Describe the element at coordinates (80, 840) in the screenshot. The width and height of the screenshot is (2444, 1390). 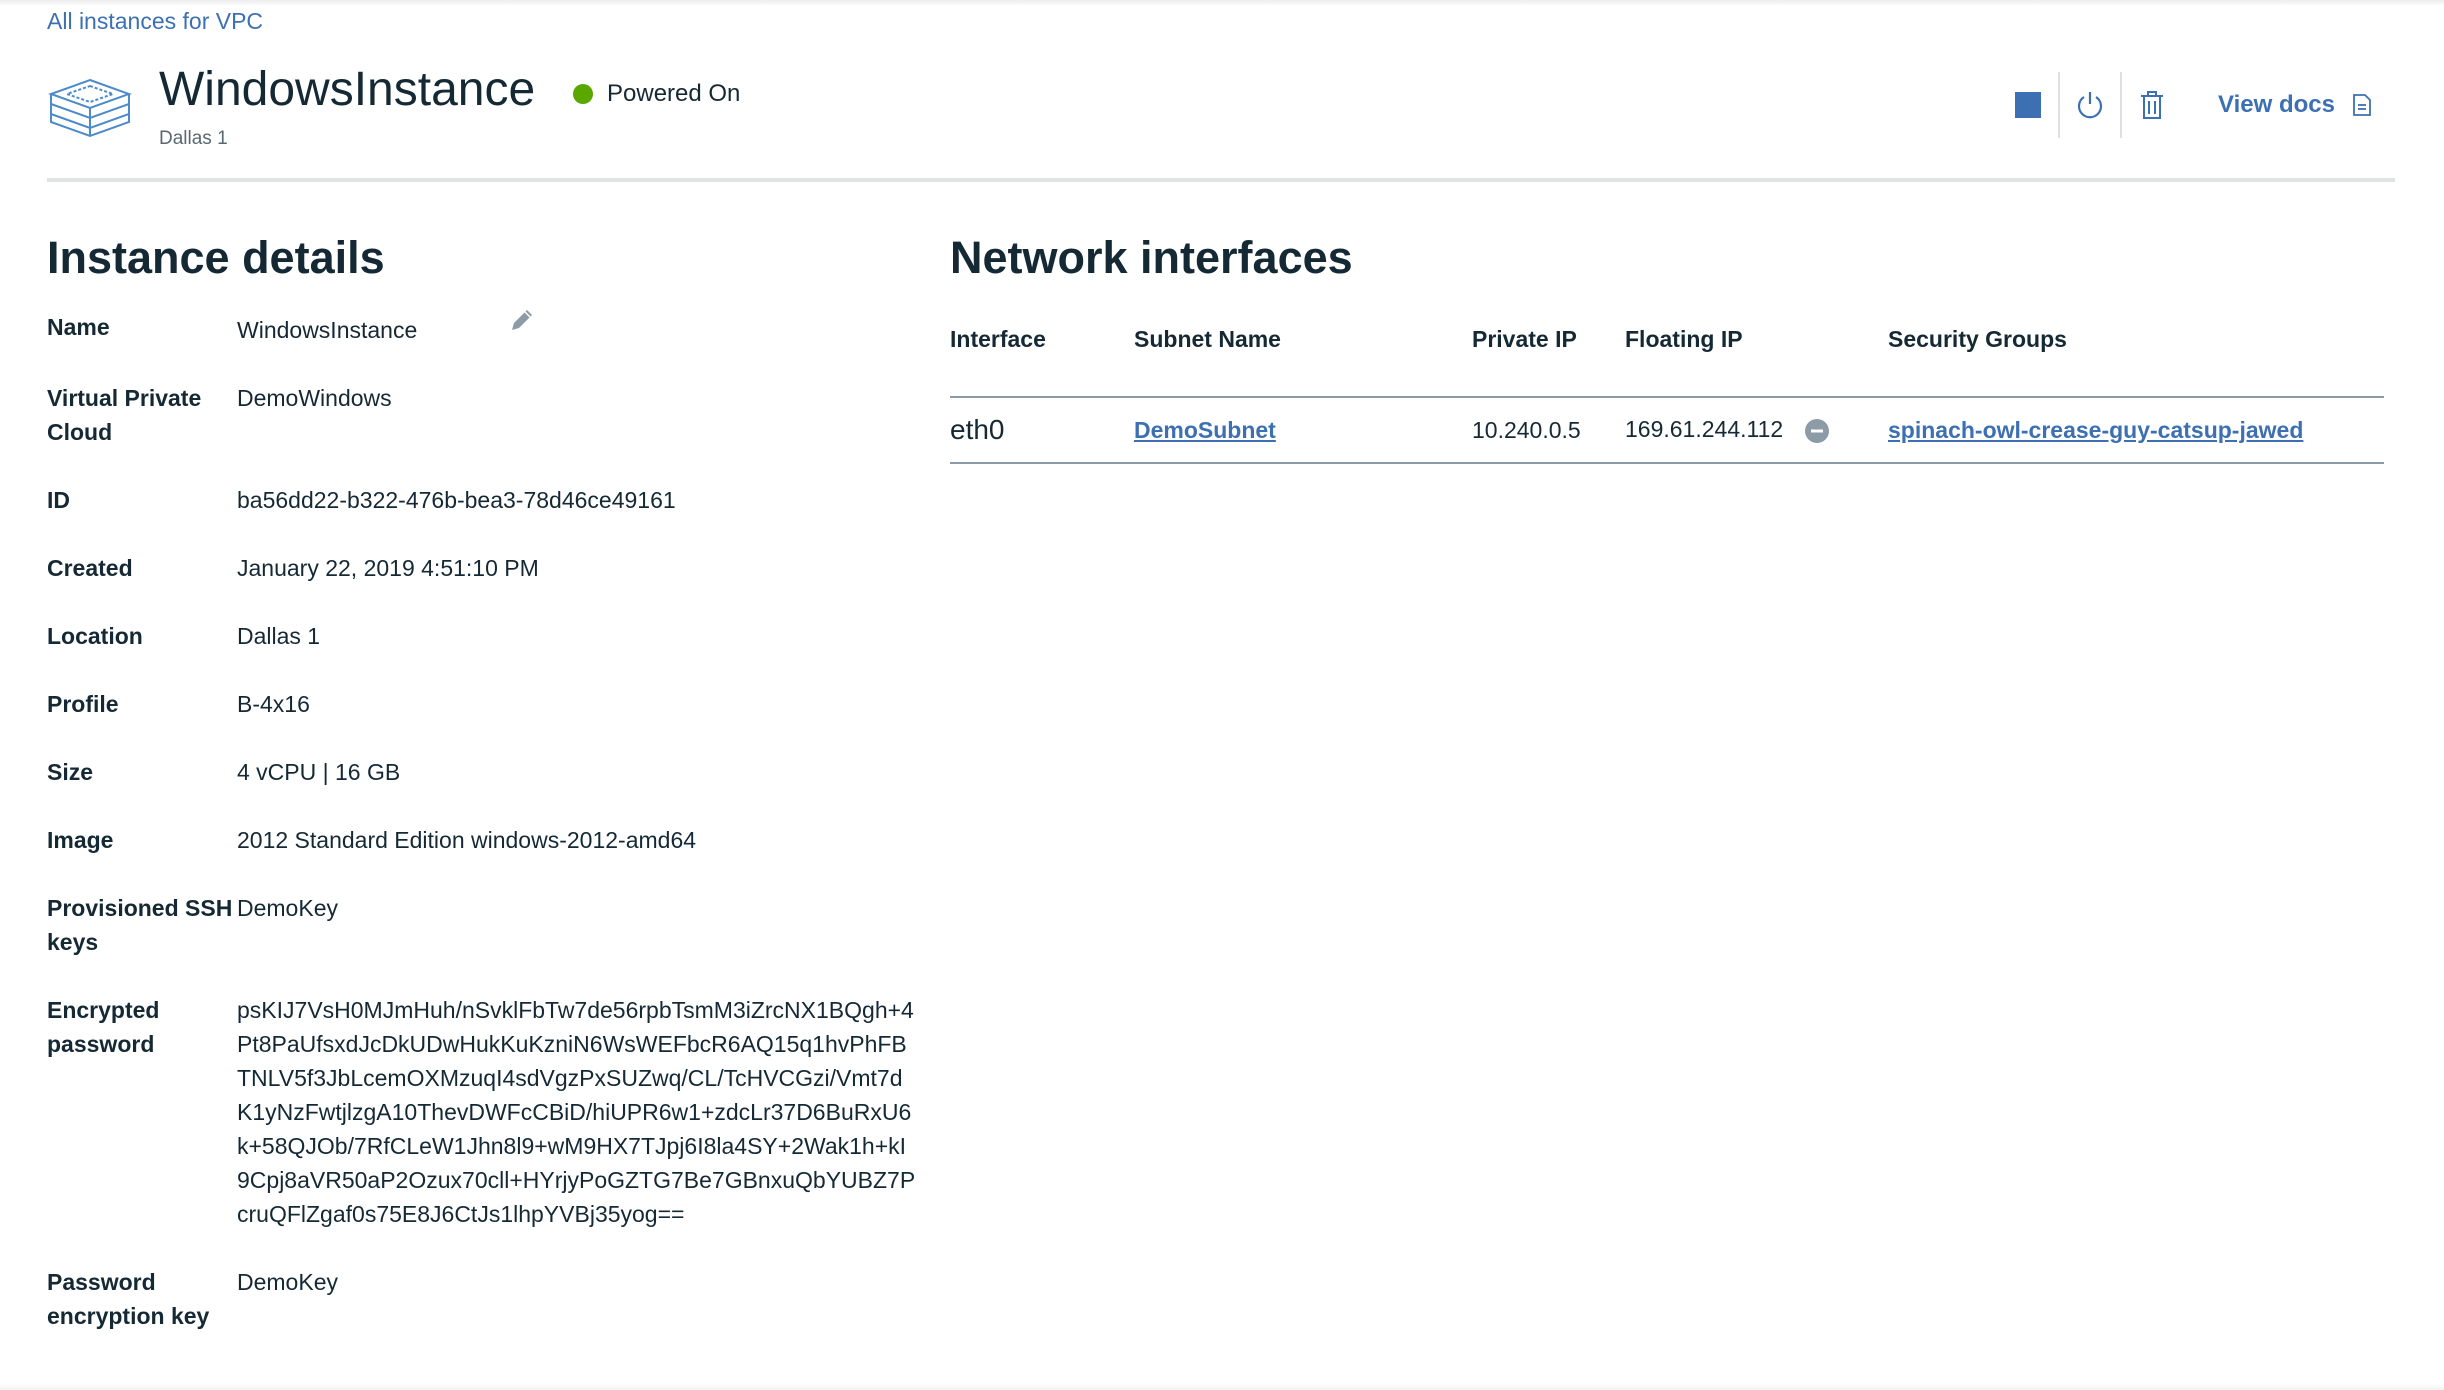
I see `detail-label: Image` at that location.